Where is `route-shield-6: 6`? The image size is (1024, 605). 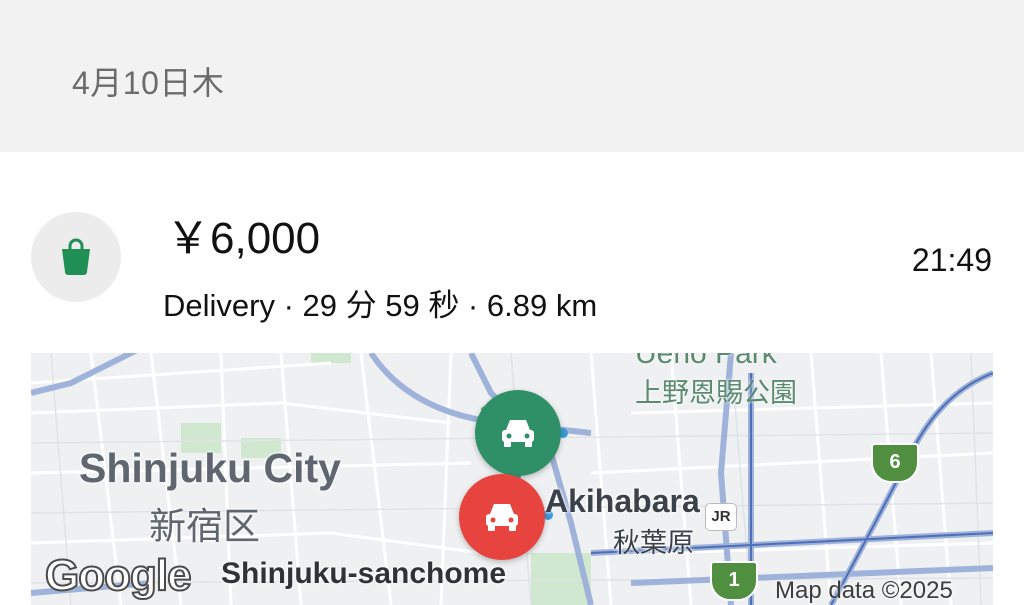 route-shield-6: 6 is located at coordinates (895, 463).